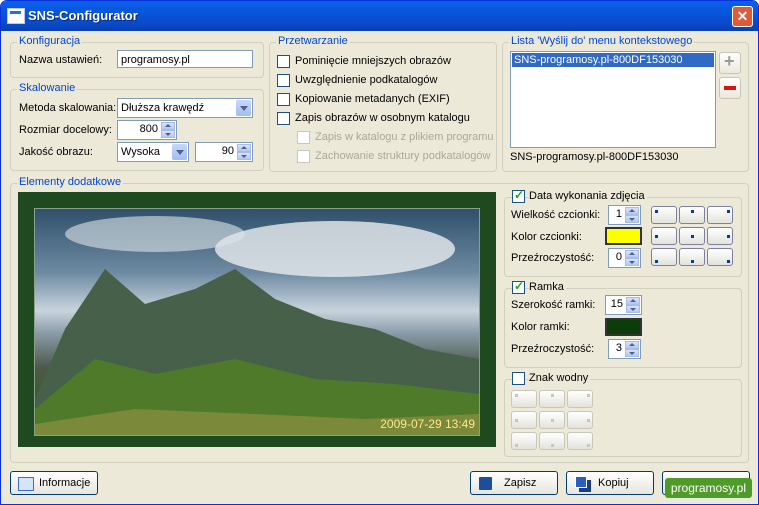  I want to click on save-button-label: Zapisz, so click(520, 483).